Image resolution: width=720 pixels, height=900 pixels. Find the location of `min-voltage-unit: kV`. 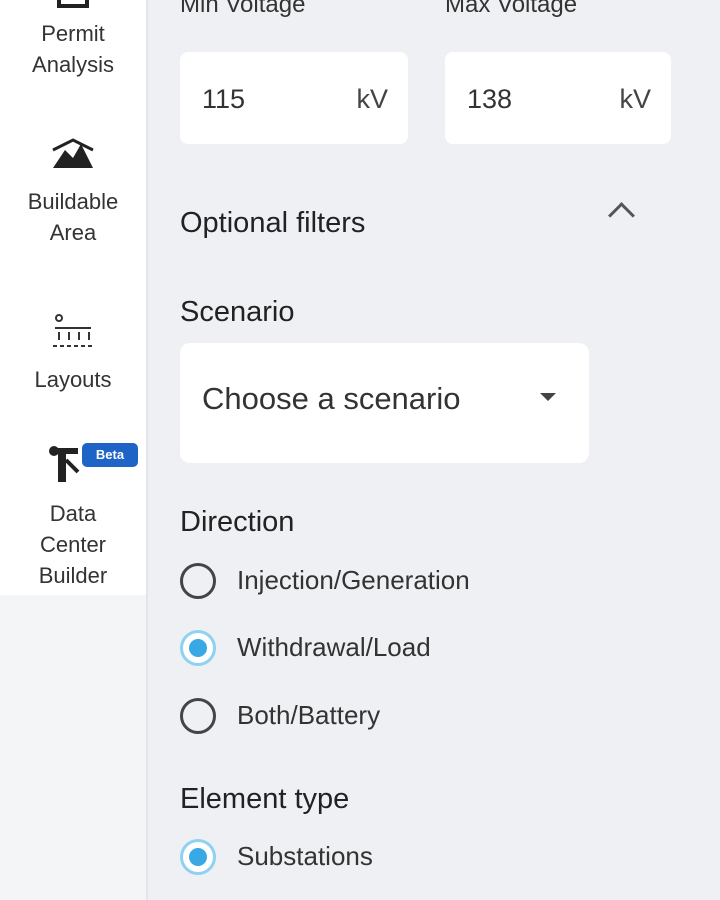

min-voltage-unit: kV is located at coordinates (372, 99).